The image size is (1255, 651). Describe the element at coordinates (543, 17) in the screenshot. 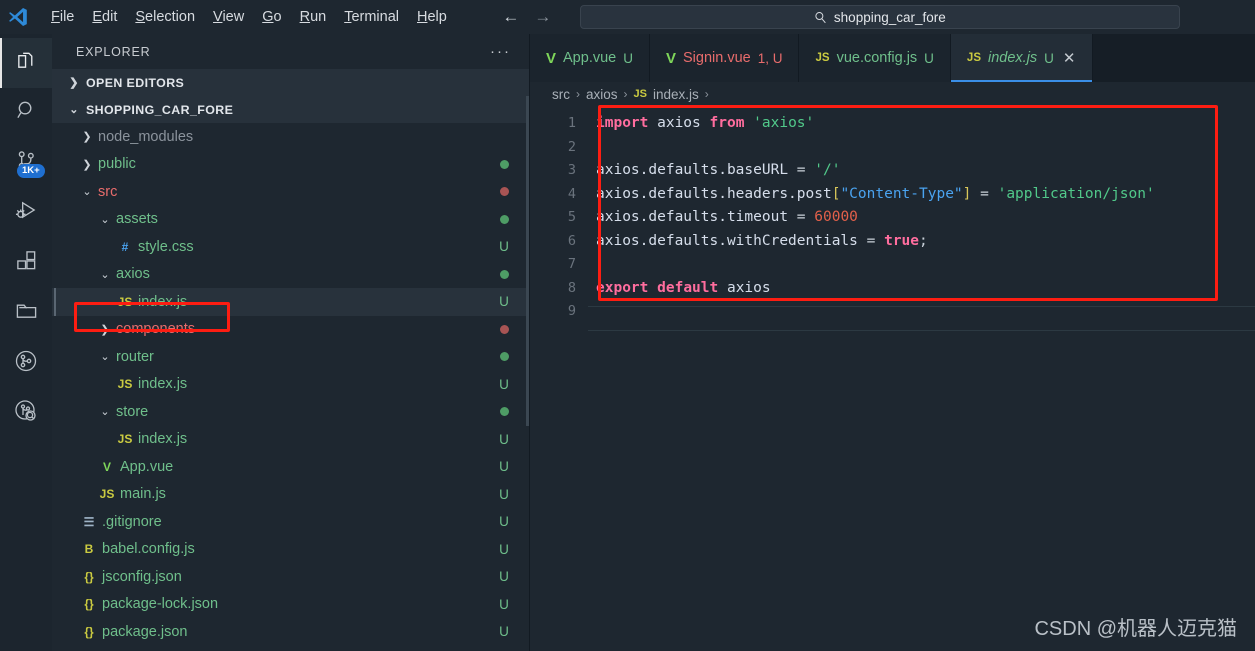

I see `forward-arrow-icon: →` at that location.